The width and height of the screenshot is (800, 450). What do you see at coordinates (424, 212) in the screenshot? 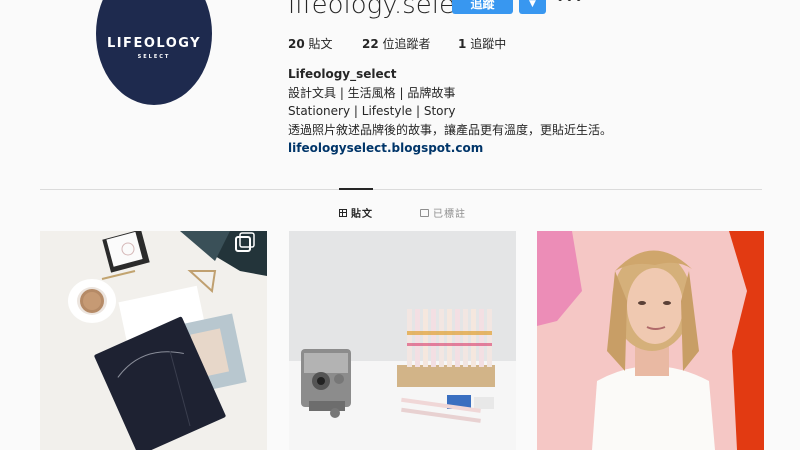
I see `tagged-icon` at bounding box center [424, 212].